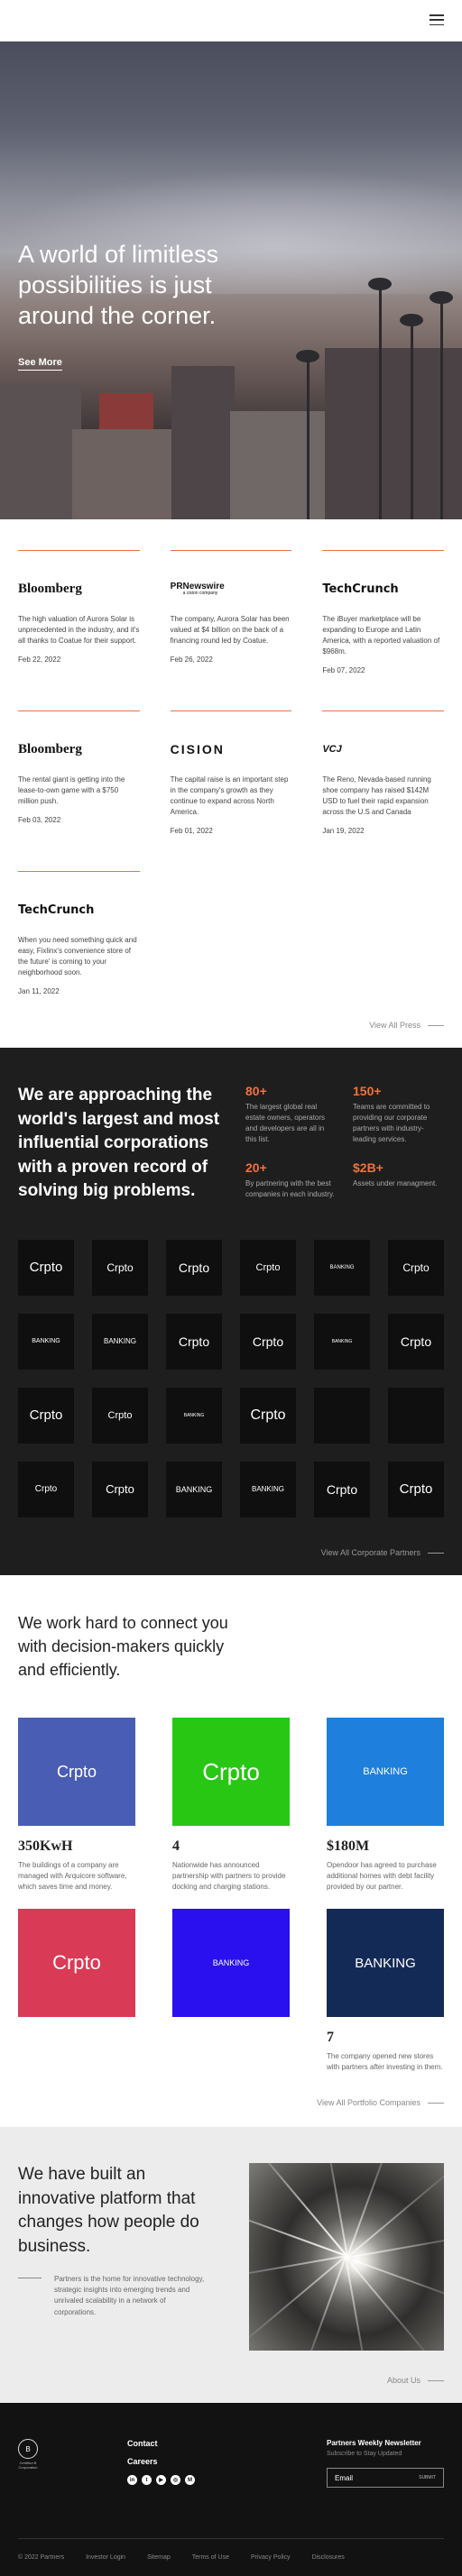  I want to click on privacy-link: Privacy Policy, so click(271, 2557).